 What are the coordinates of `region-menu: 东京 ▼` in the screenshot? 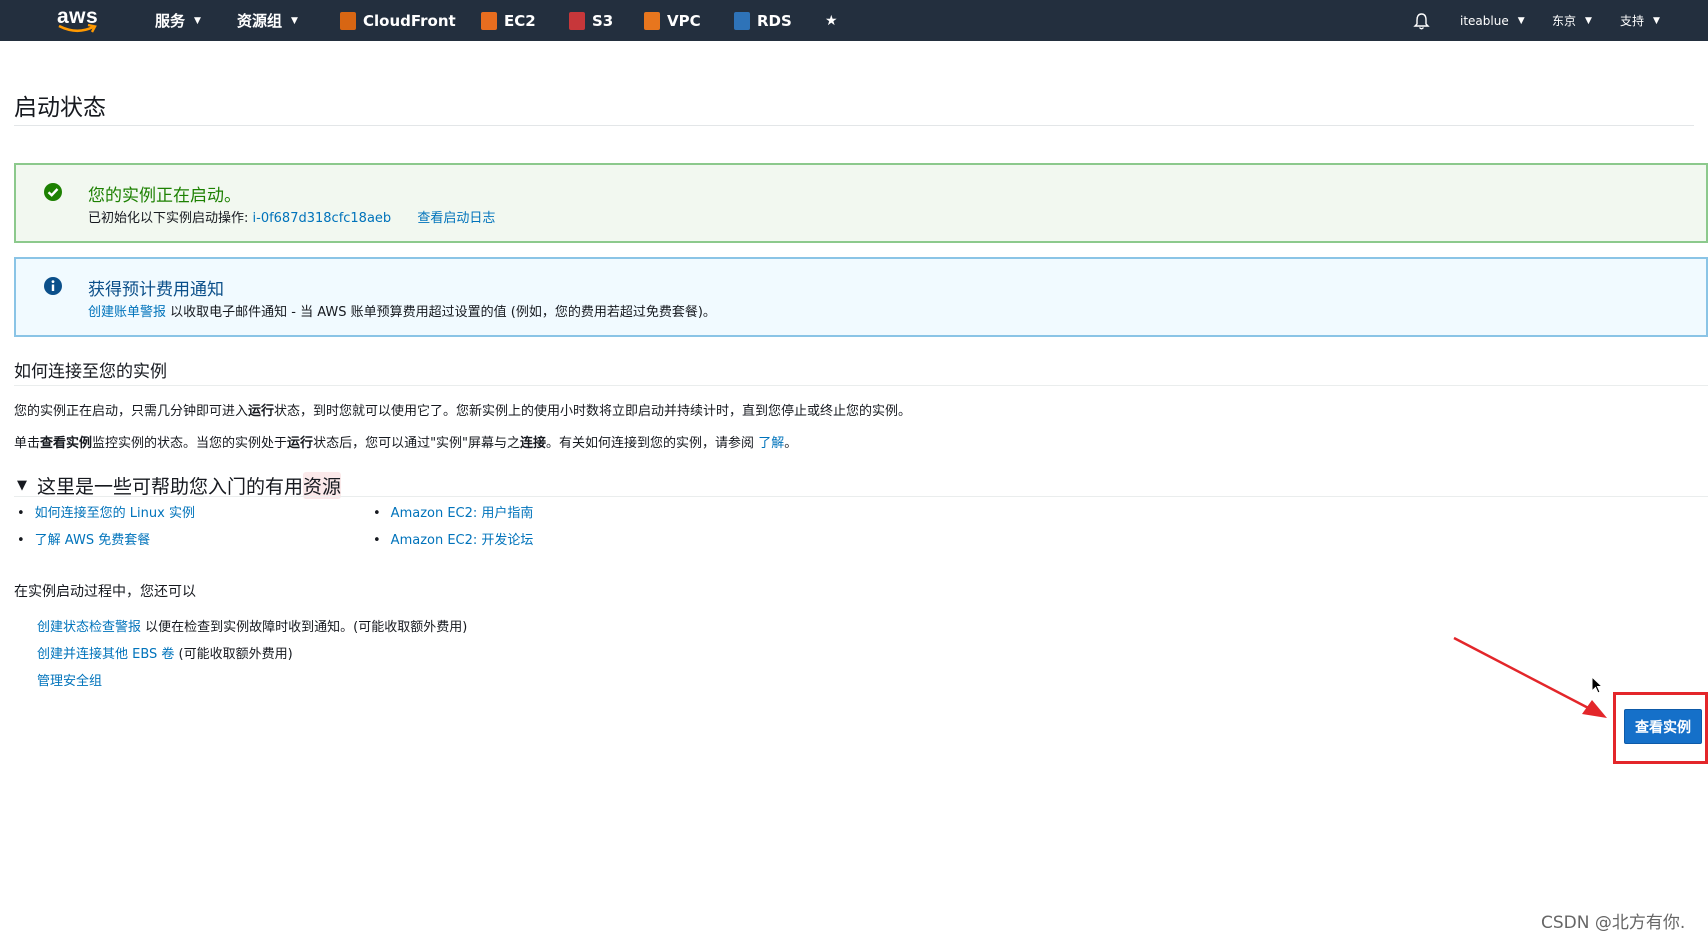 It's located at (1572, 20).